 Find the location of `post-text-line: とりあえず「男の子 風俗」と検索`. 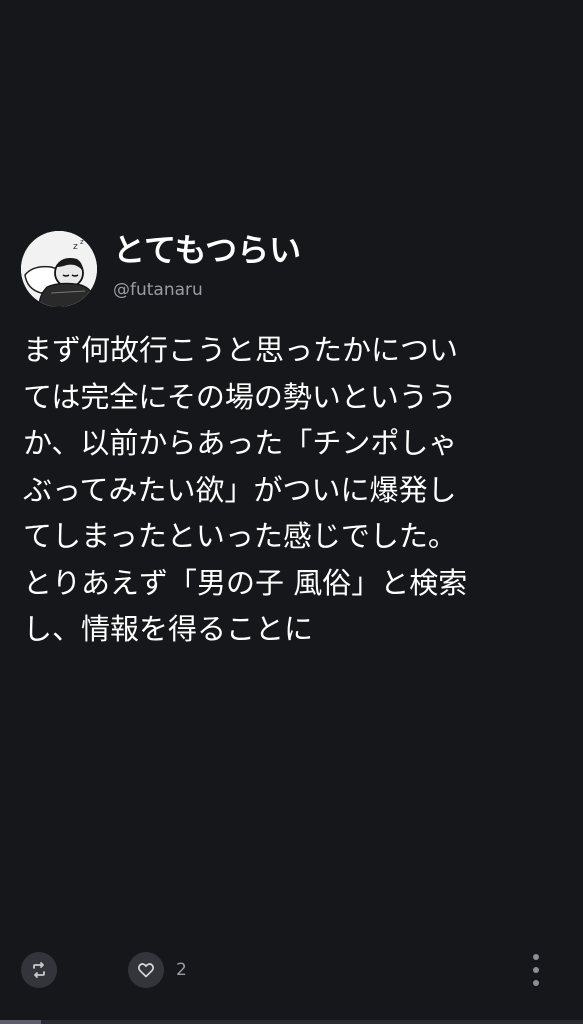

post-text-line: とりあえず「男の子 風俗」と検索 is located at coordinates (245, 582).